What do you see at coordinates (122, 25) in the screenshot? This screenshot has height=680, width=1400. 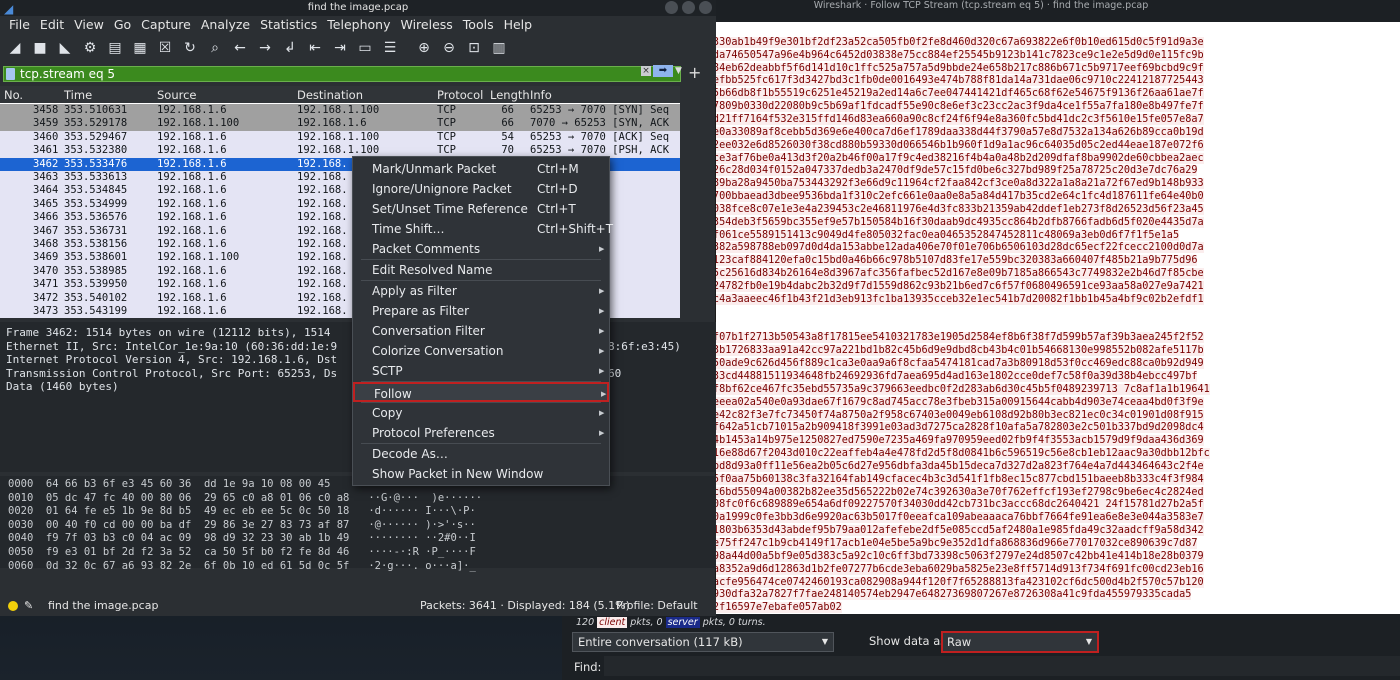 I see `menu-go: Go` at bounding box center [122, 25].